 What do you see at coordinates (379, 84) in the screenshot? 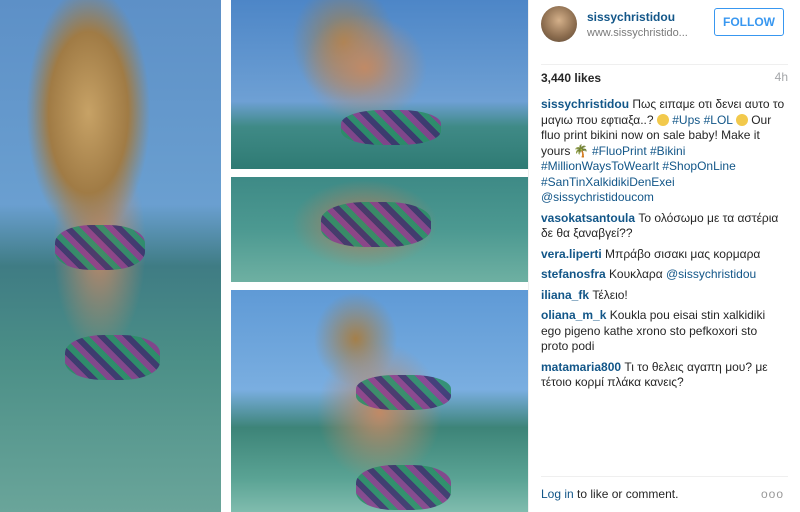
I see `photo-top-right` at bounding box center [379, 84].